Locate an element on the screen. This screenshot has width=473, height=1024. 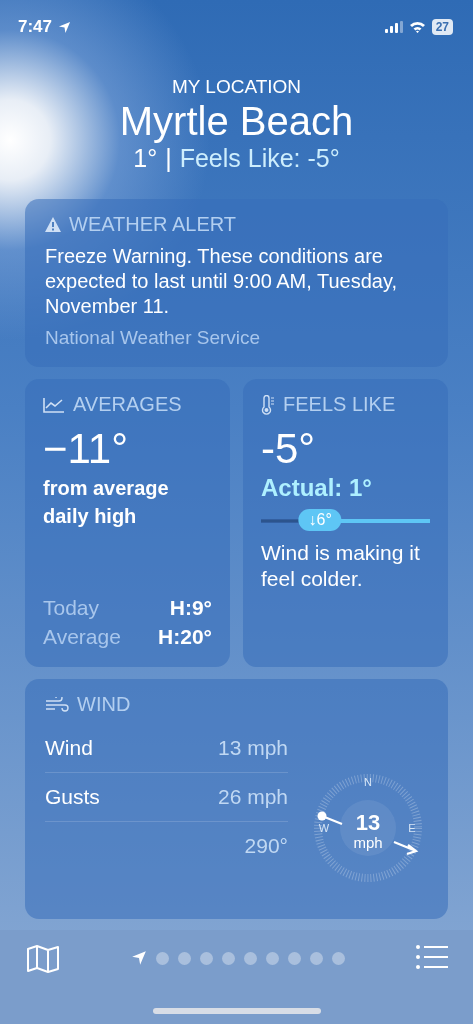
averages-description: from average daily high is located at coordinates (106, 502).